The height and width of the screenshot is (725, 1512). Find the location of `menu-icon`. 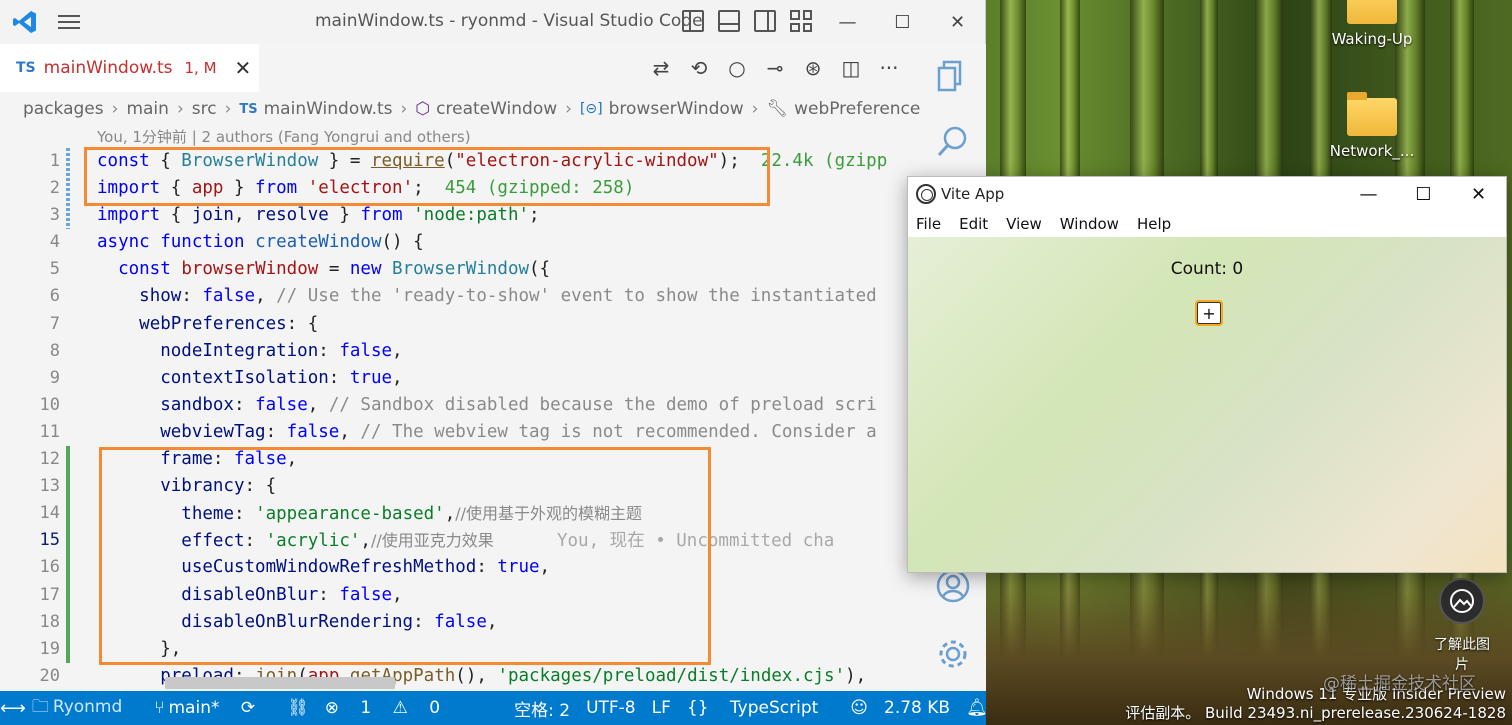

menu-icon is located at coordinates (70, 22).